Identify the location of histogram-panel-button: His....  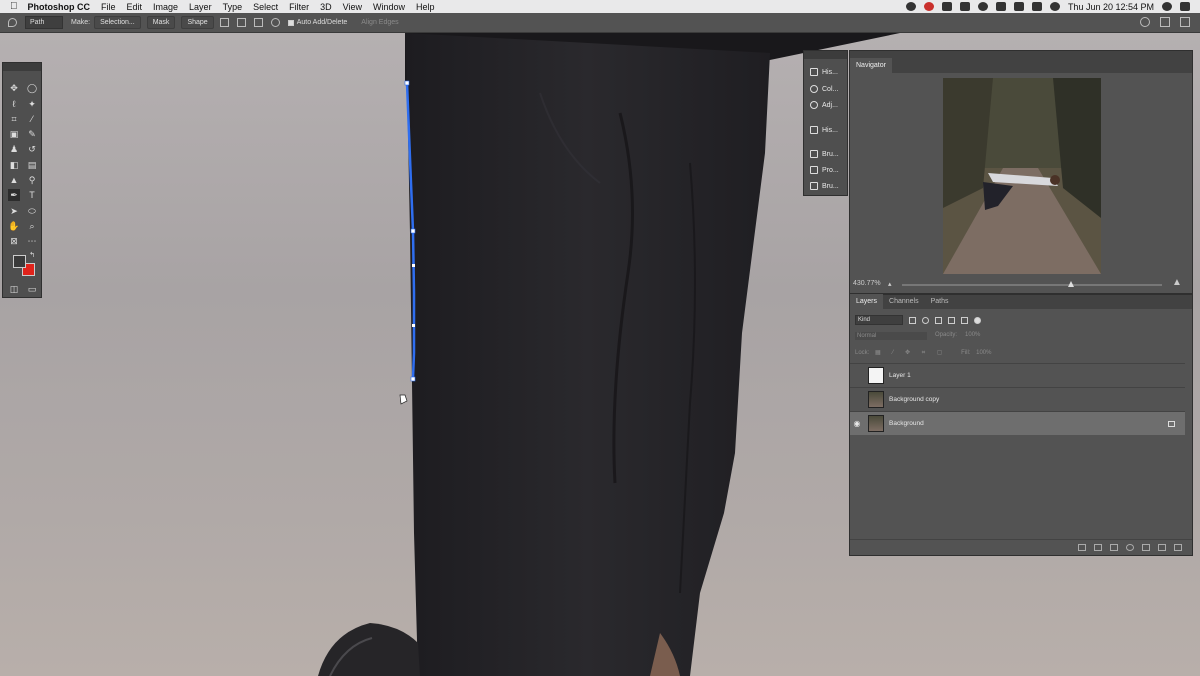
(824, 130).